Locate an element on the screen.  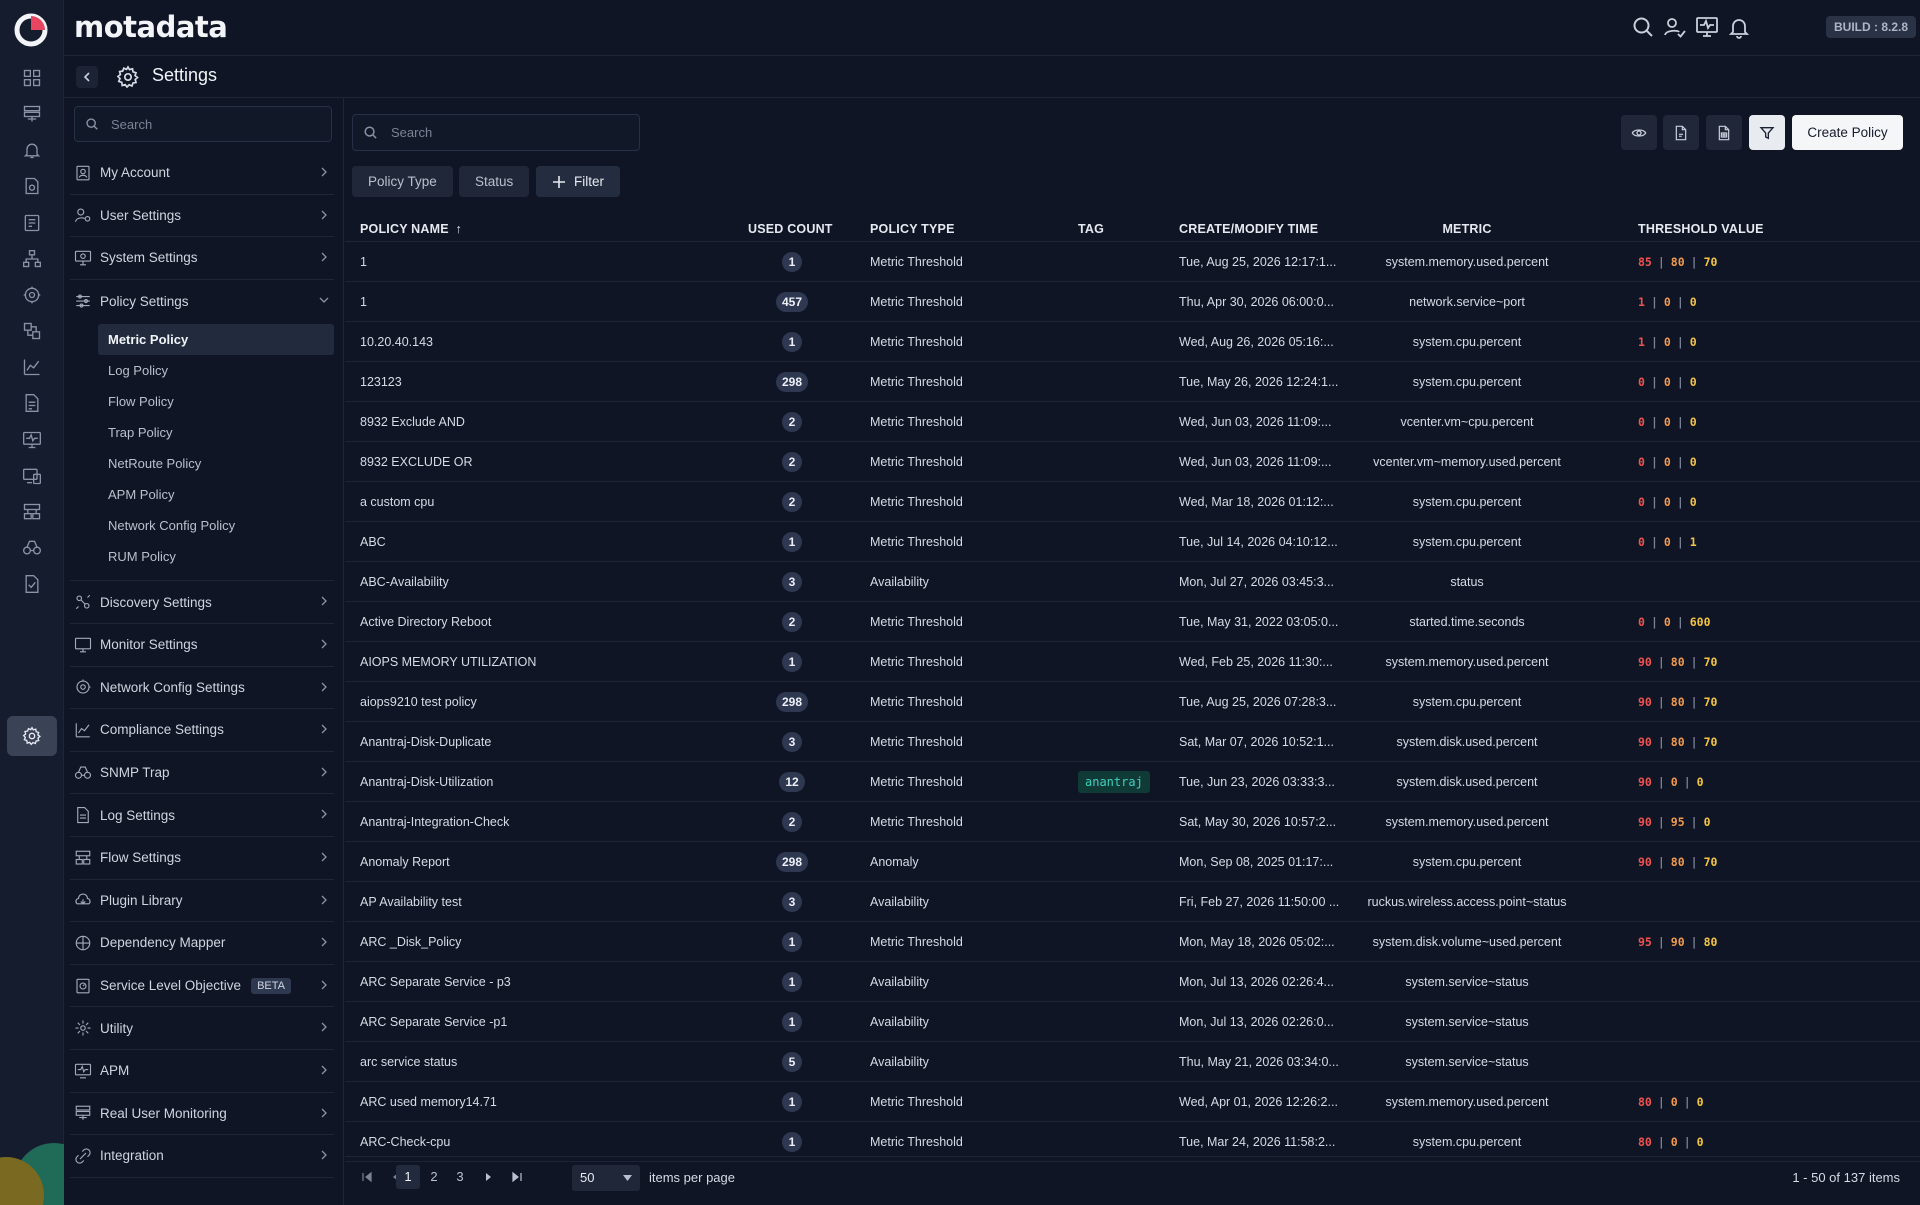
first-page-button is located at coordinates (367, 1177).